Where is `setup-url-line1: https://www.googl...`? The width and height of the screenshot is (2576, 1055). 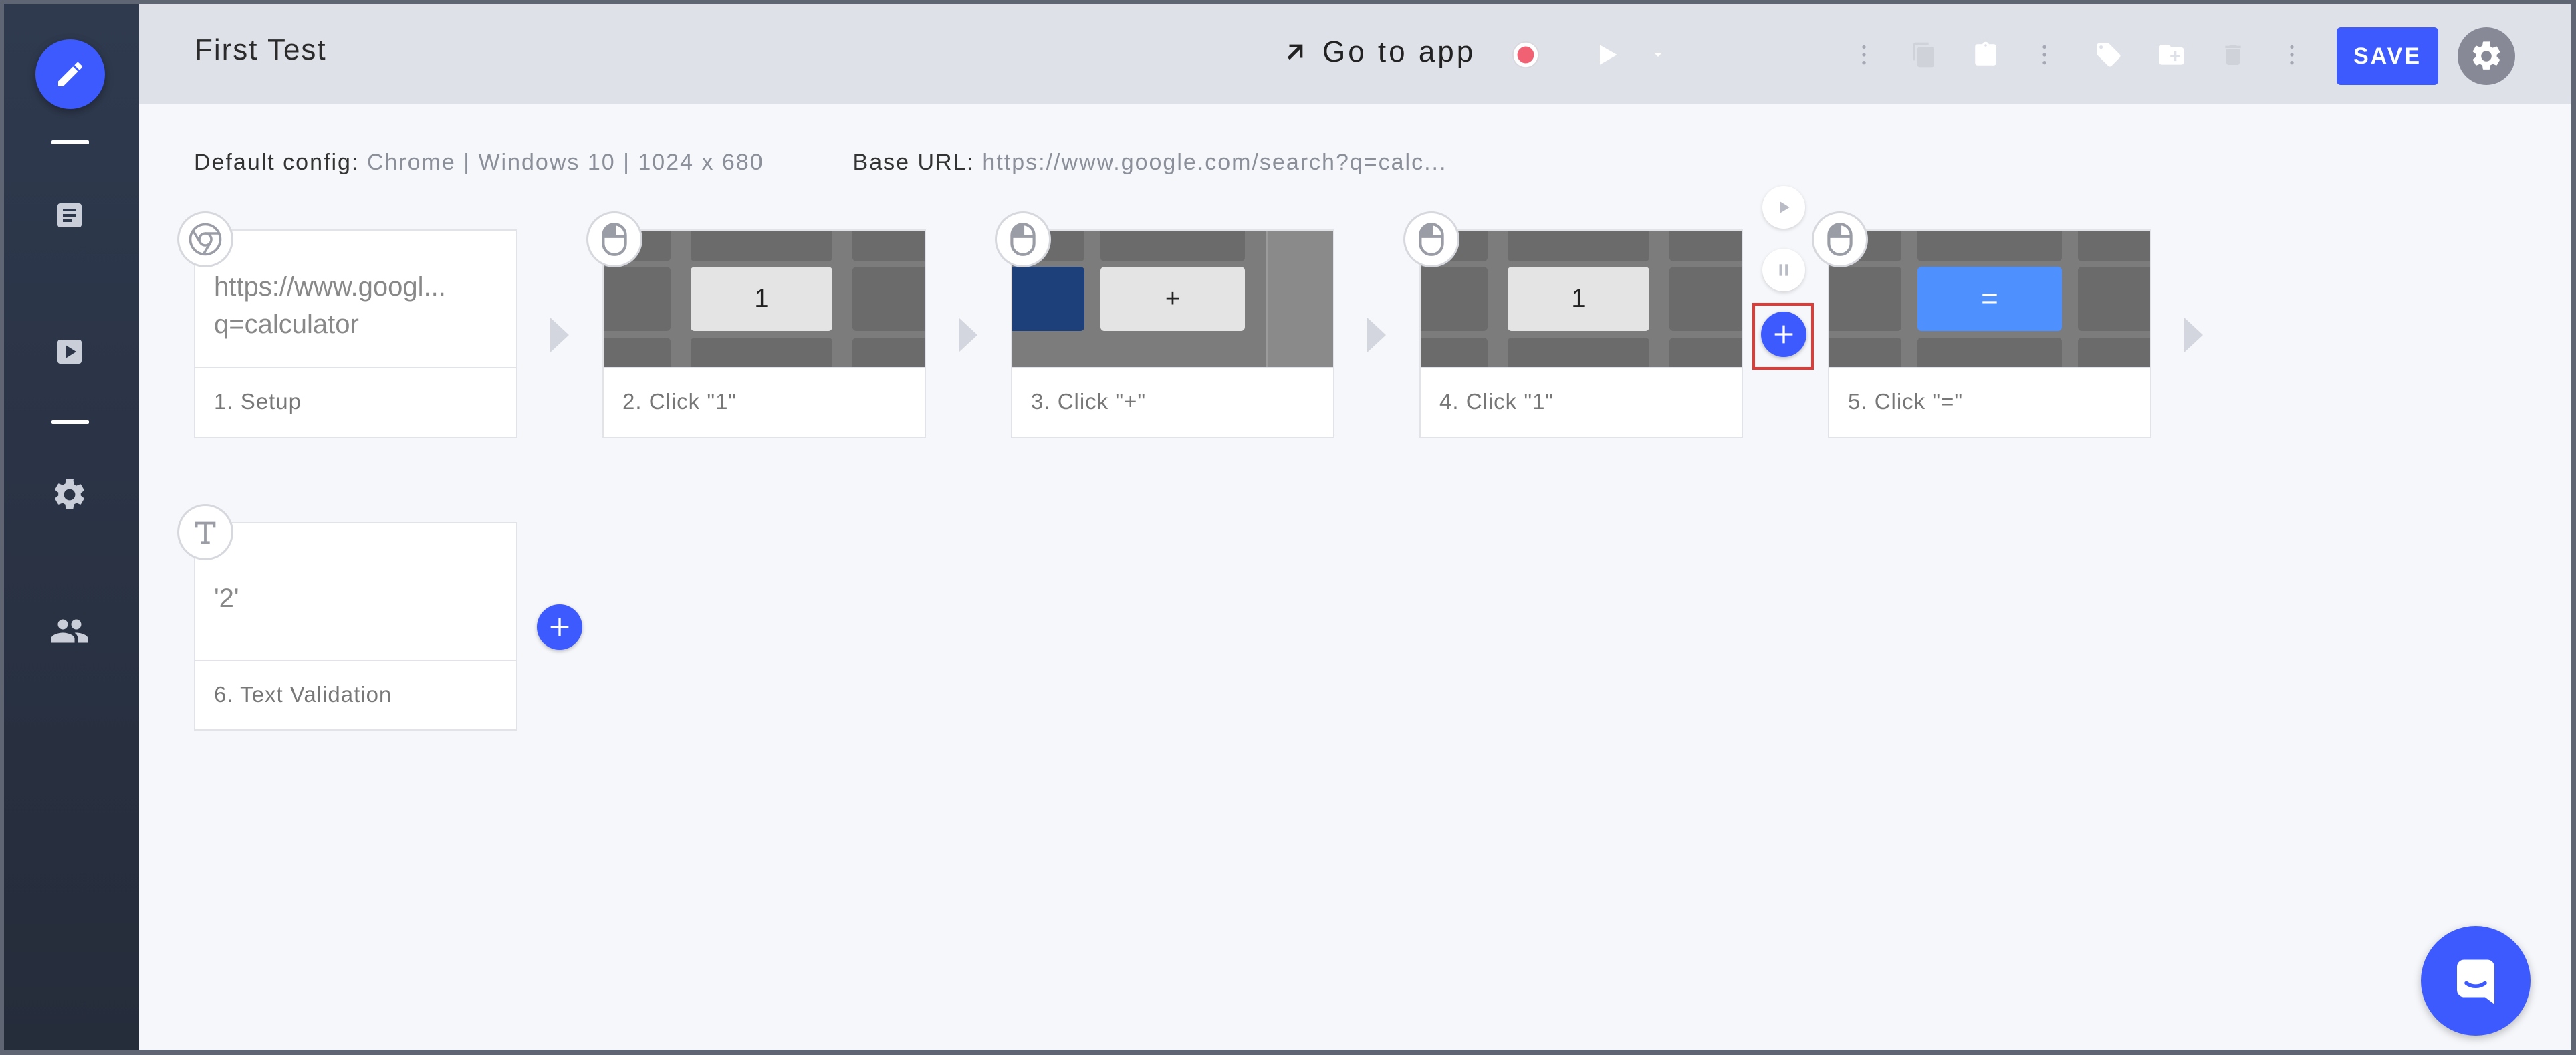 setup-url-line1: https://www.googl... is located at coordinates (330, 287).